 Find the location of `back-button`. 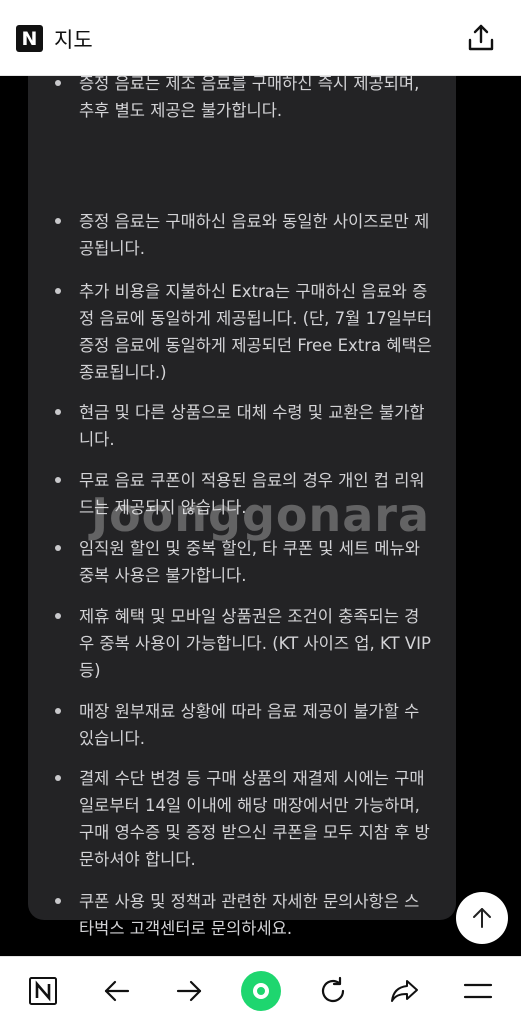

back-button is located at coordinates (117, 991).